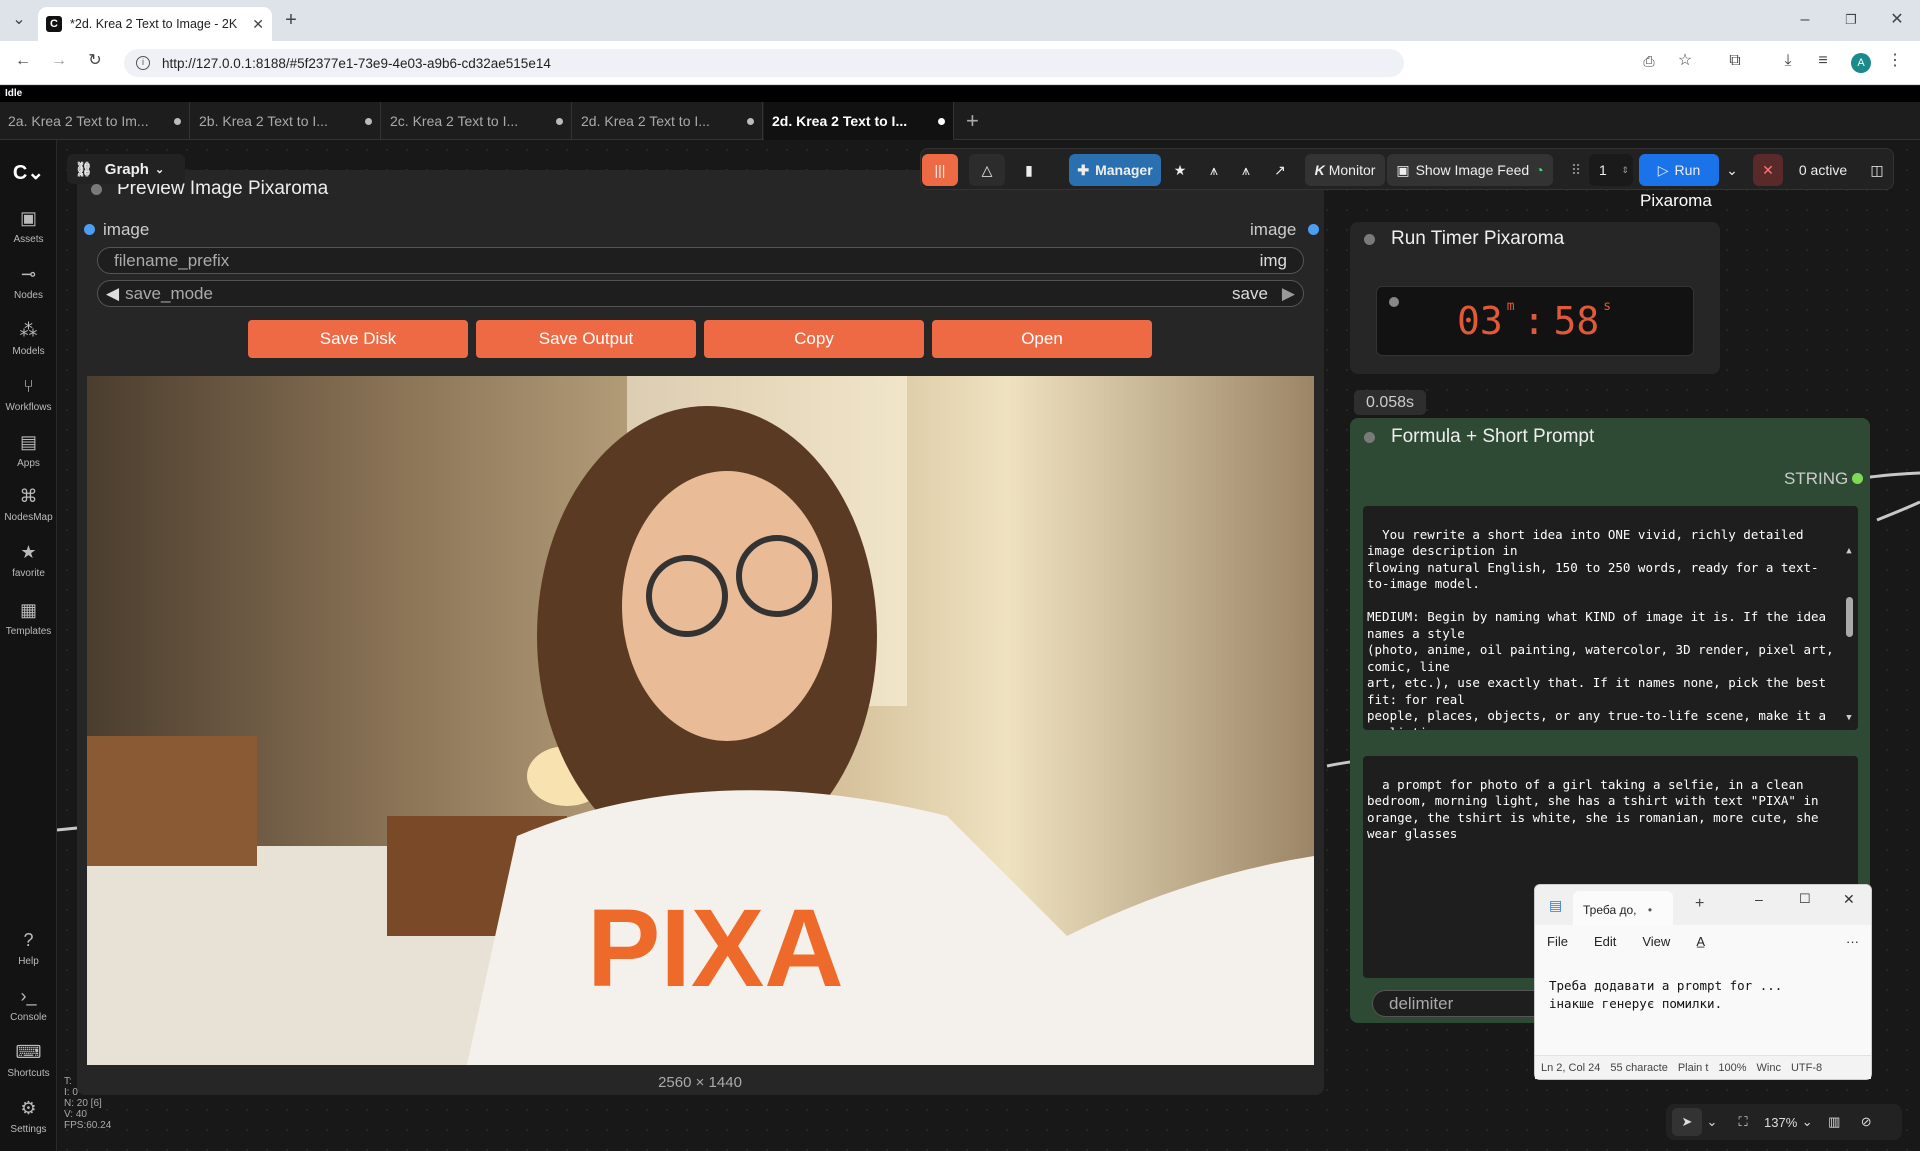 The image size is (1920, 1151). What do you see at coordinates (84, 168) in the screenshot?
I see `graph-icon: ⛓` at bounding box center [84, 168].